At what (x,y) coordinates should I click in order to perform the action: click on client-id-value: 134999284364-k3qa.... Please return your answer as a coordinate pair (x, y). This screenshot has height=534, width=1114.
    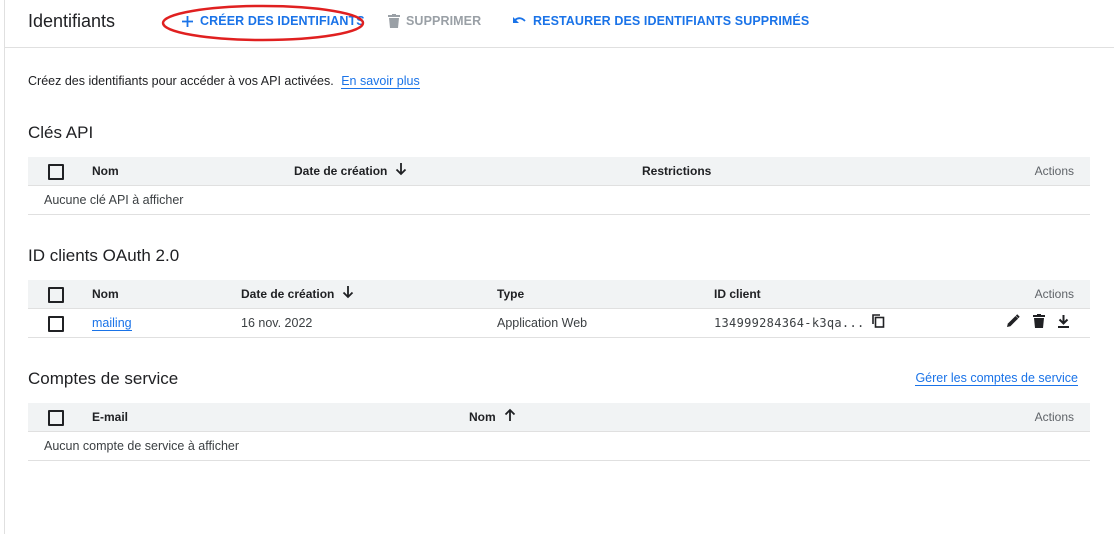
    Looking at the image, I should click on (789, 323).